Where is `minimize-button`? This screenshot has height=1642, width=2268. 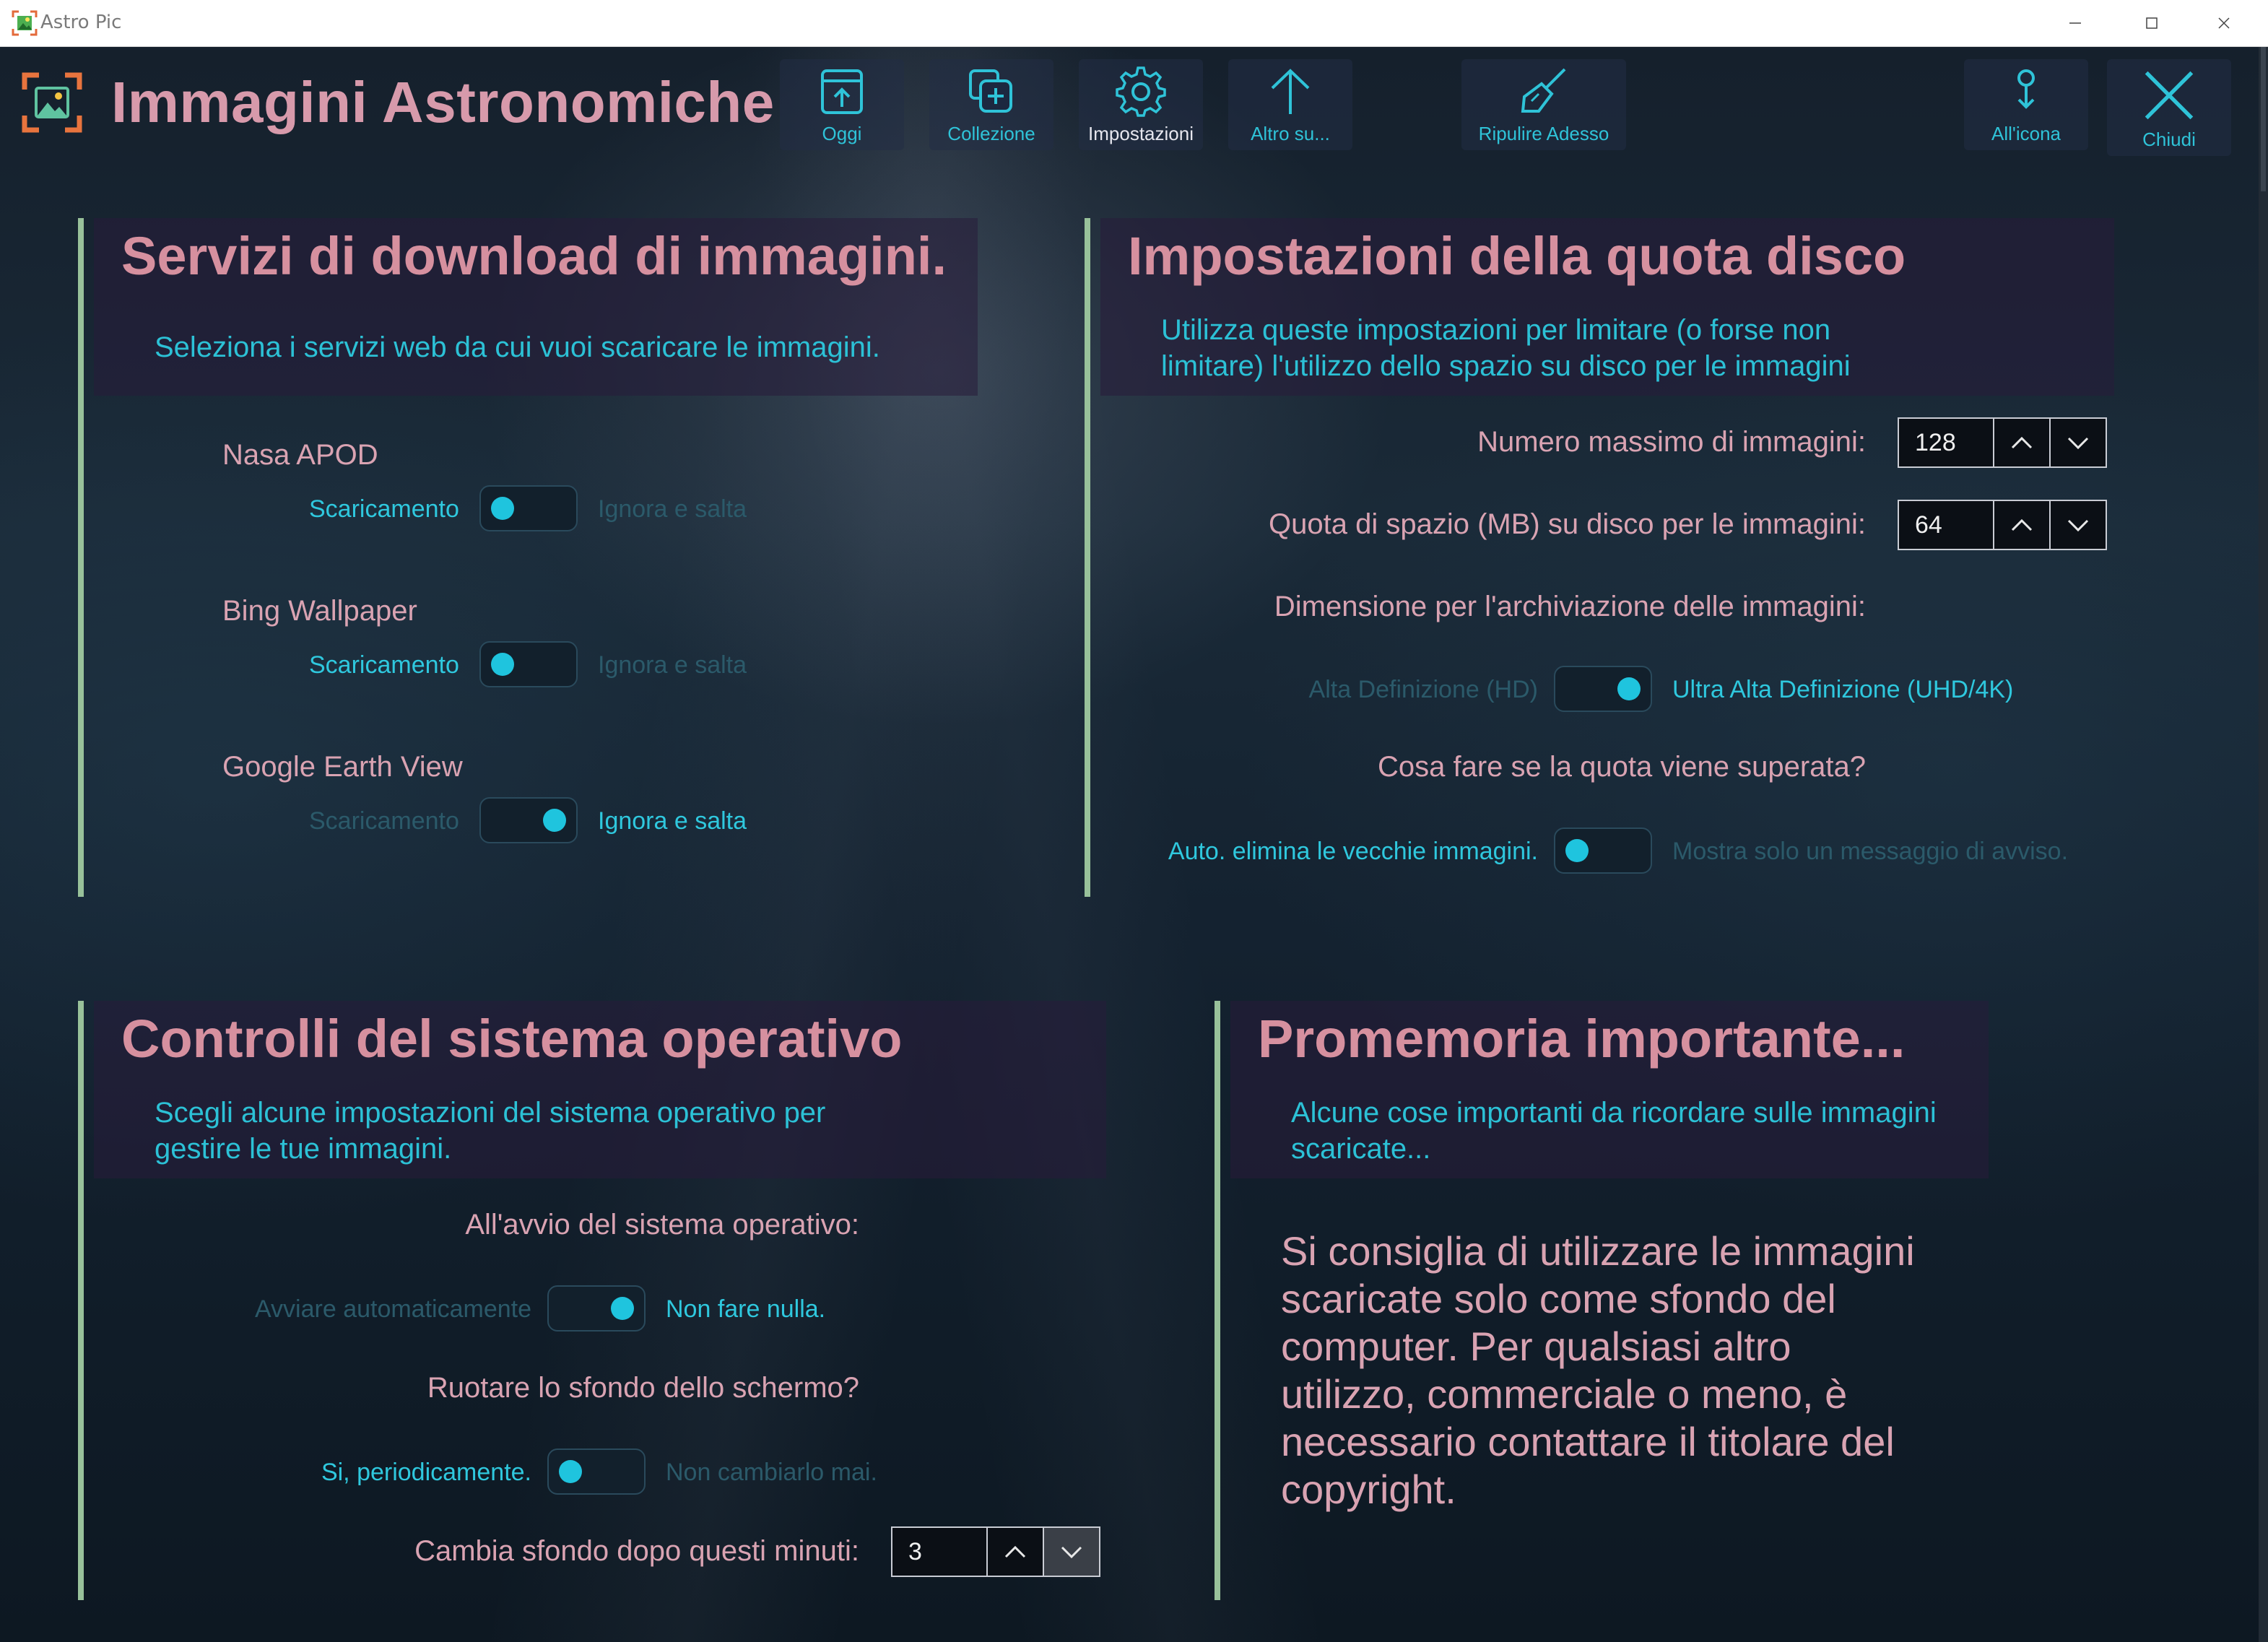 minimize-button is located at coordinates (2075, 23).